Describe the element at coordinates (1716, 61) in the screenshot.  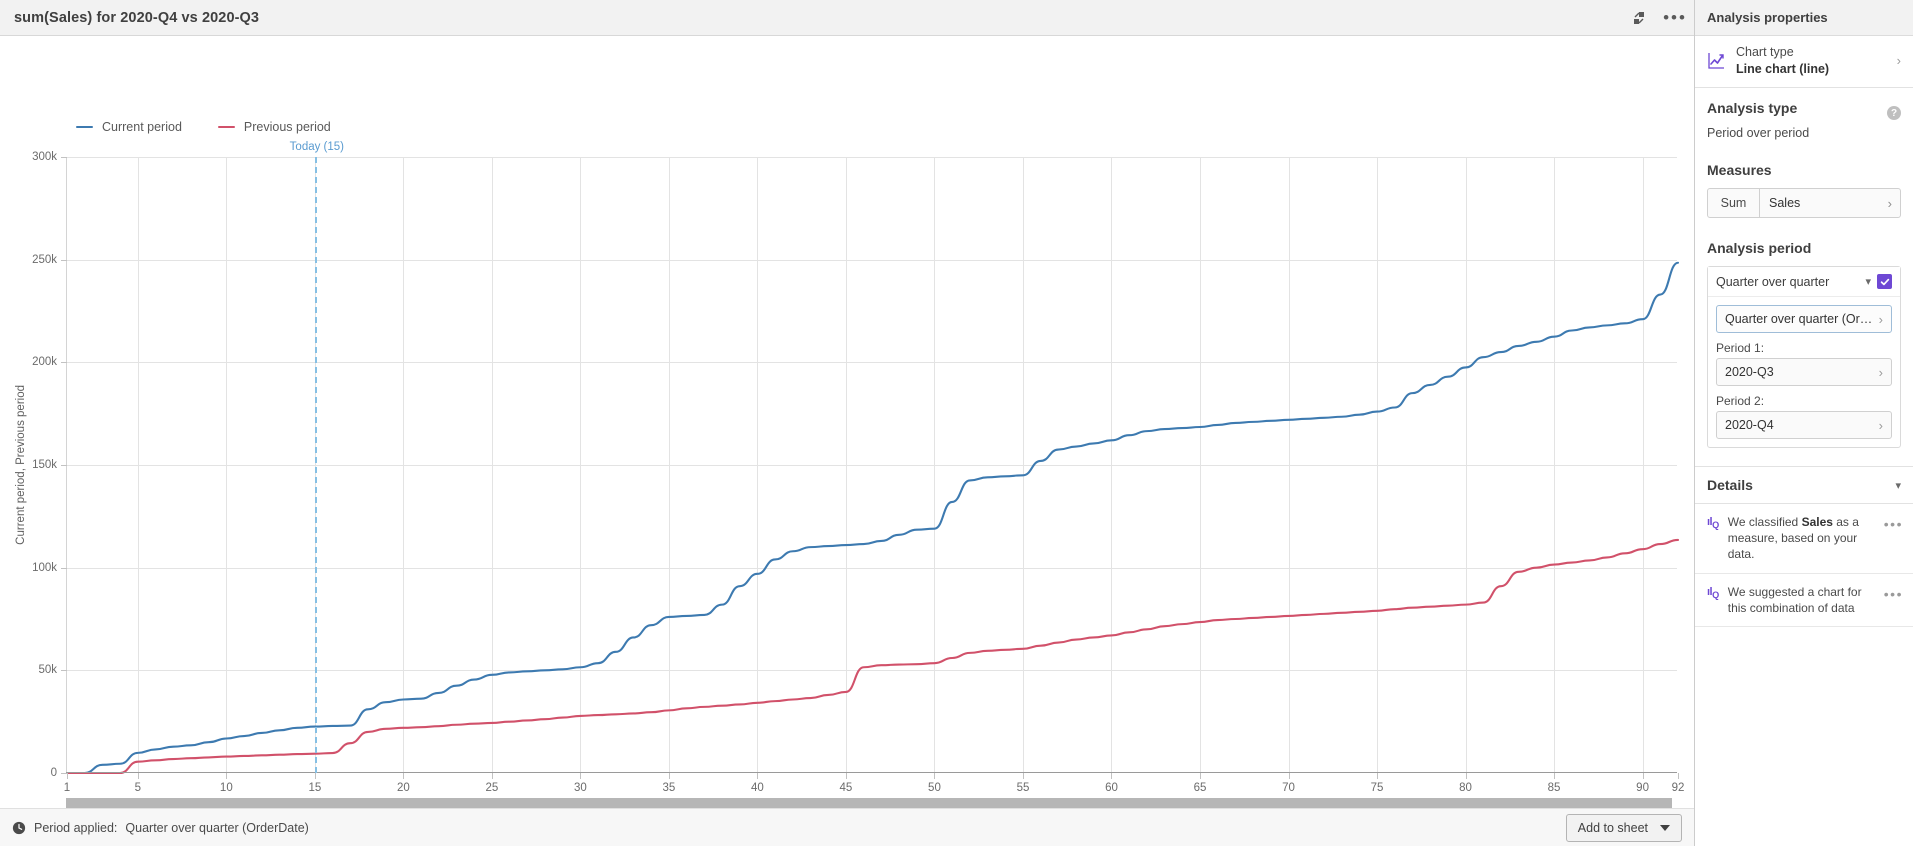
I see `line-chart-icon` at that location.